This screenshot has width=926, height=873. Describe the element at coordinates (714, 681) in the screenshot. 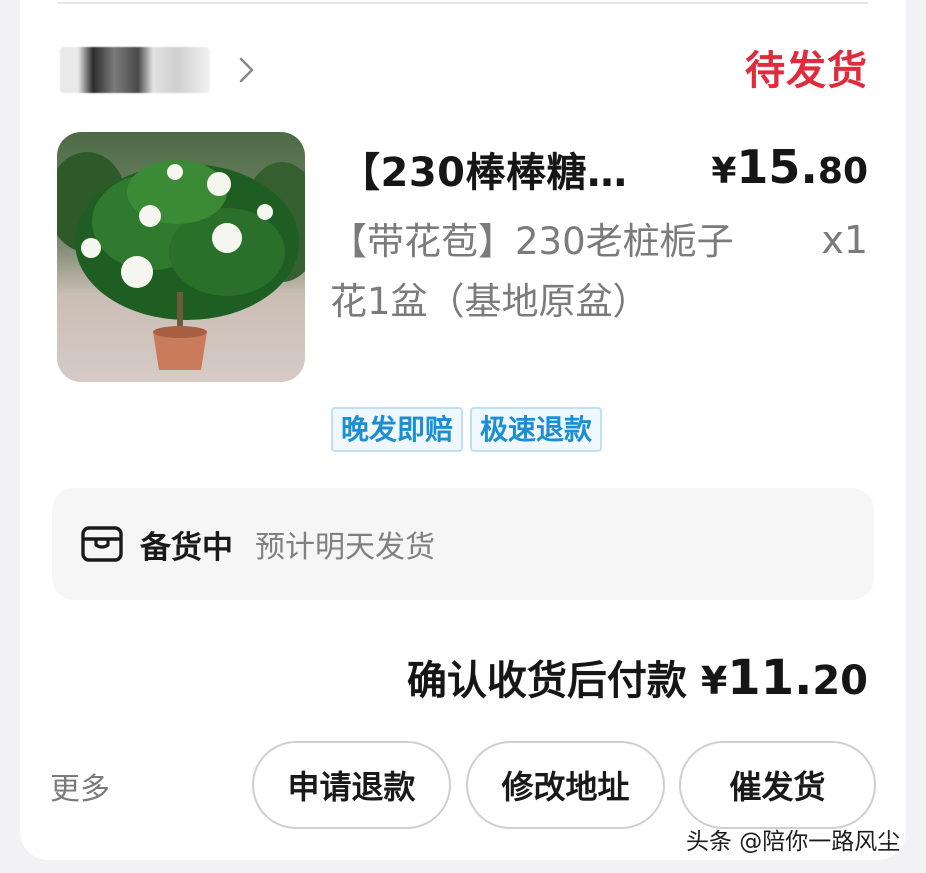

I see `payment-currency: ¥` at that location.